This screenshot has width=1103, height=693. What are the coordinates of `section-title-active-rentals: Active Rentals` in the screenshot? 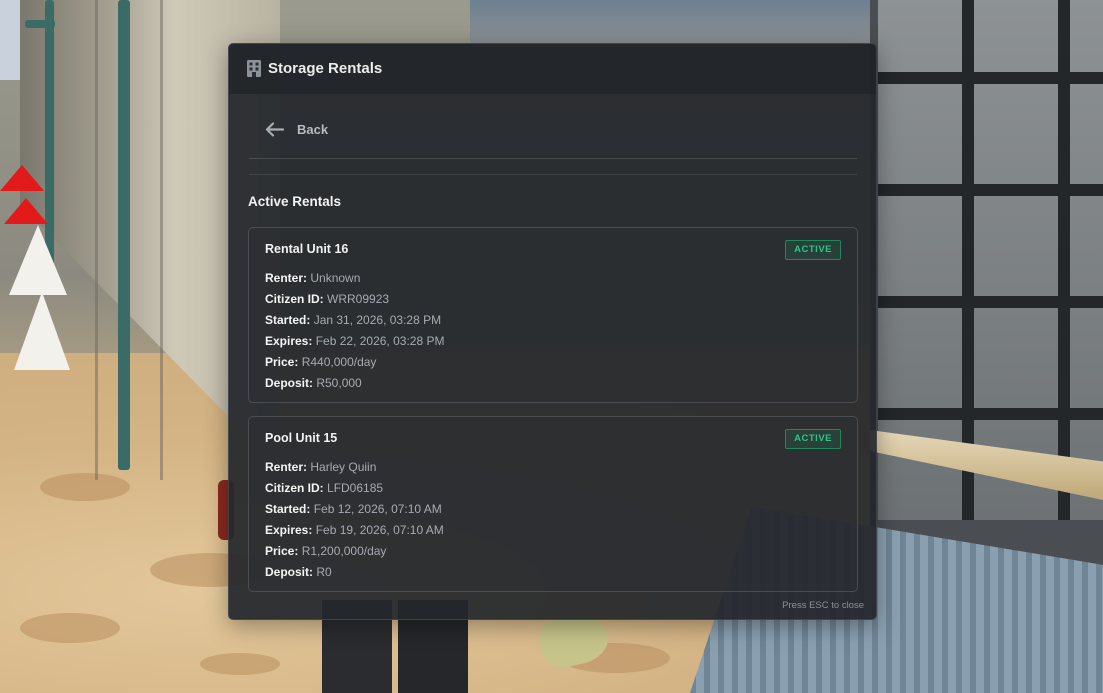 It's located at (295, 201).